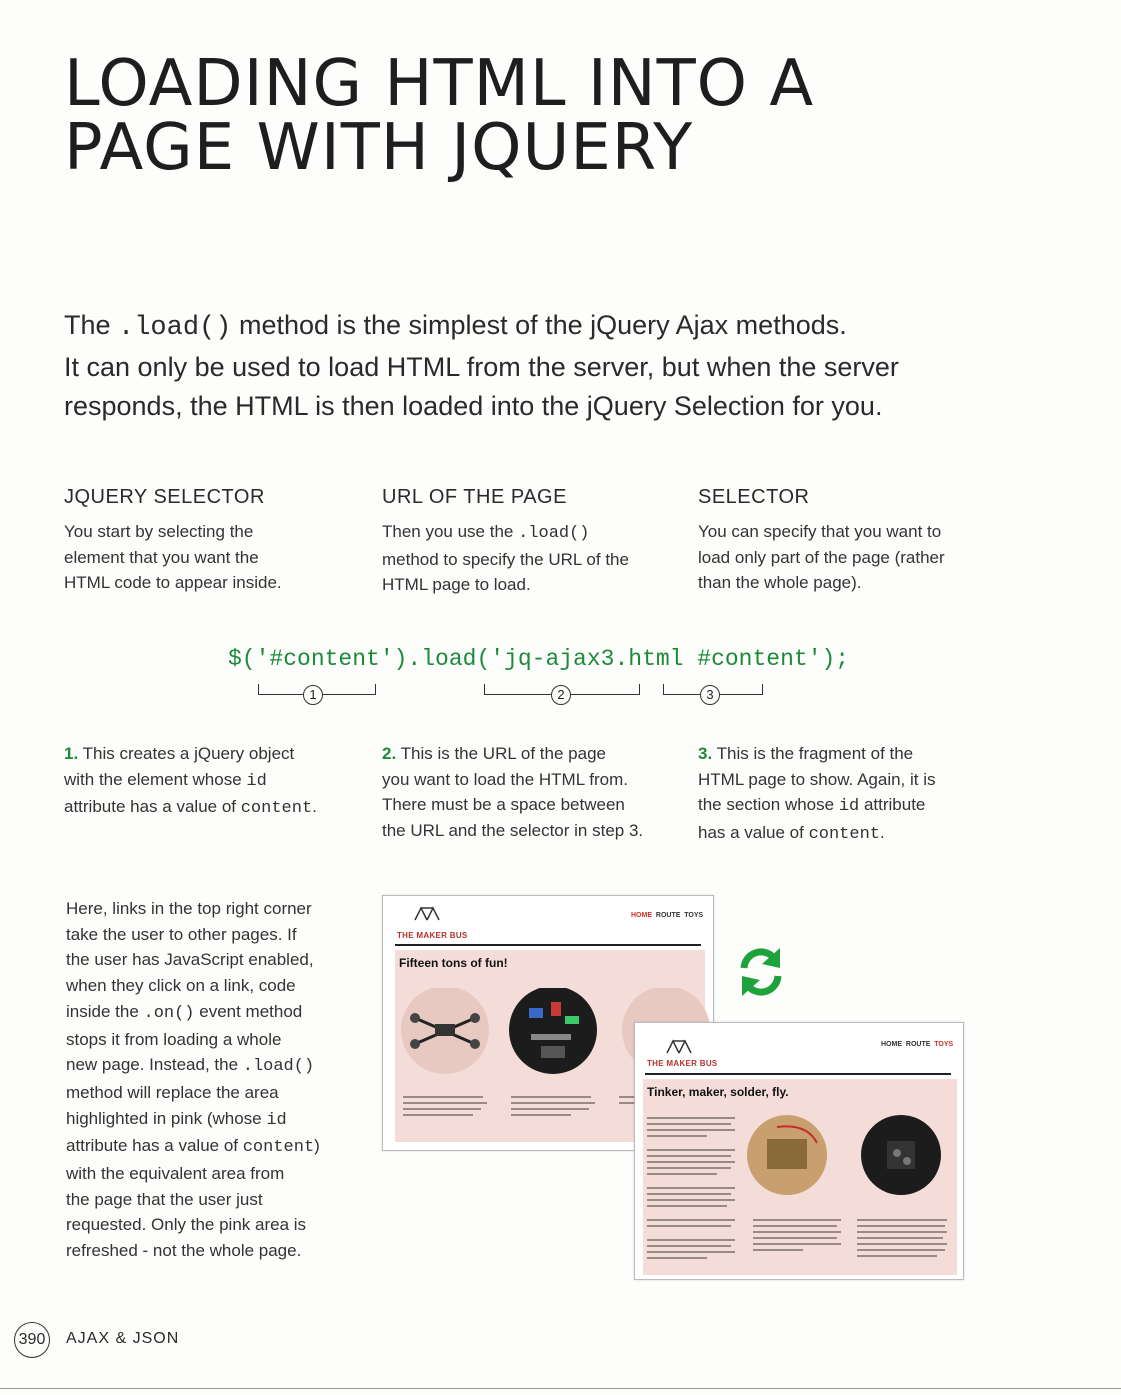 This screenshot has height=1395, width=1121. I want to click on column-heading: URL OF THE PAGE, so click(474, 497).